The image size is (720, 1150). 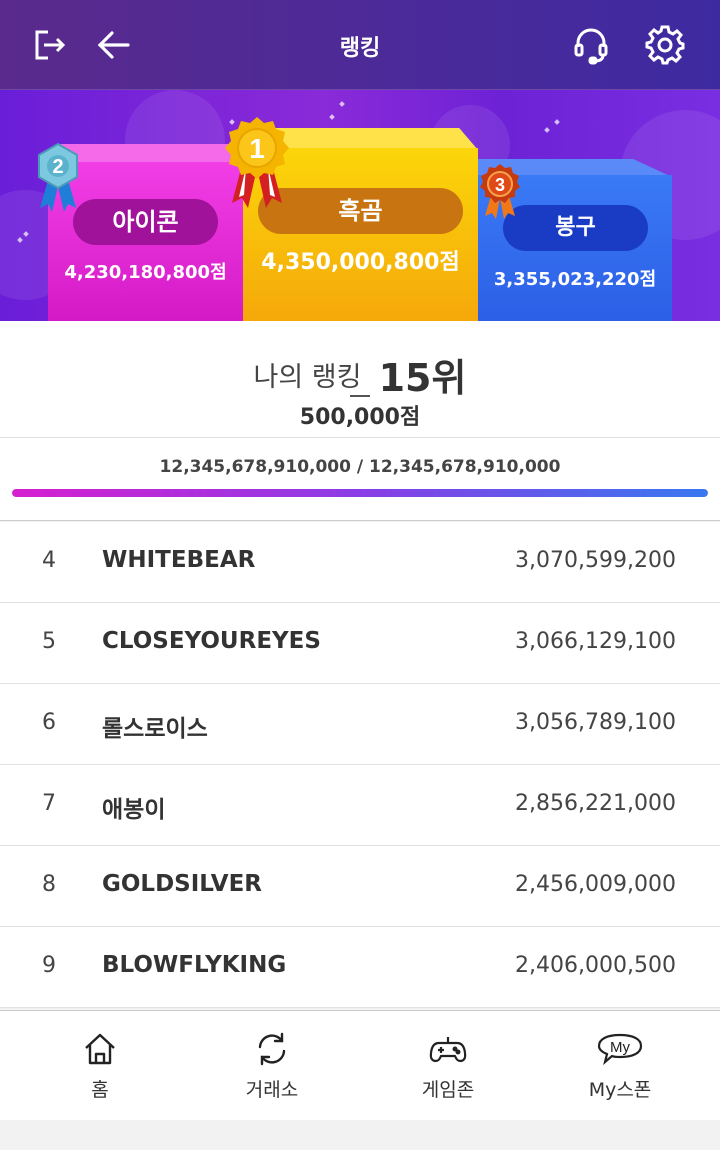 I want to click on nav-my-spon-label: My스폰, so click(x=620, y=1090).